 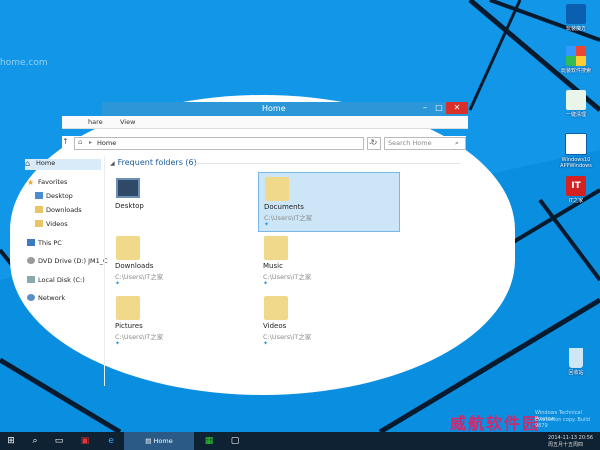 I want to click on tab-share: hare, so click(x=95, y=122).